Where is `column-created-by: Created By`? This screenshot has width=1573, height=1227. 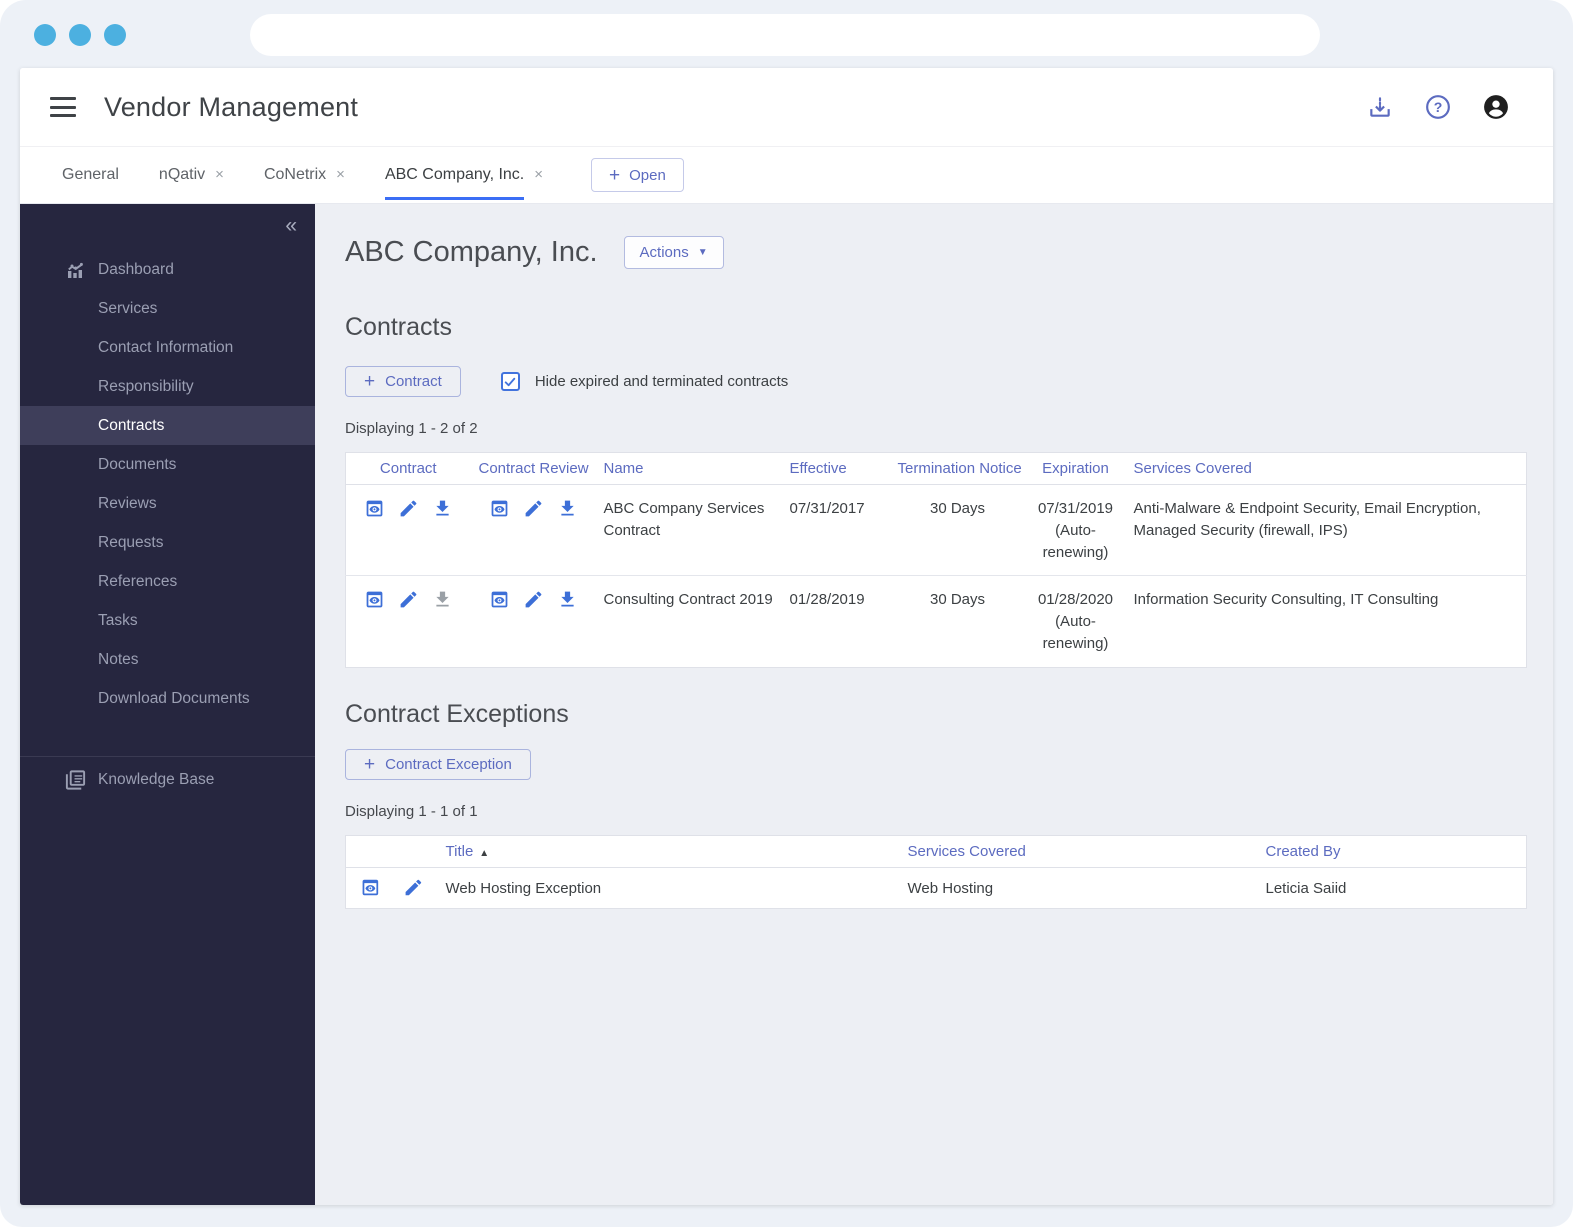 column-created-by: Created By is located at coordinates (1392, 851).